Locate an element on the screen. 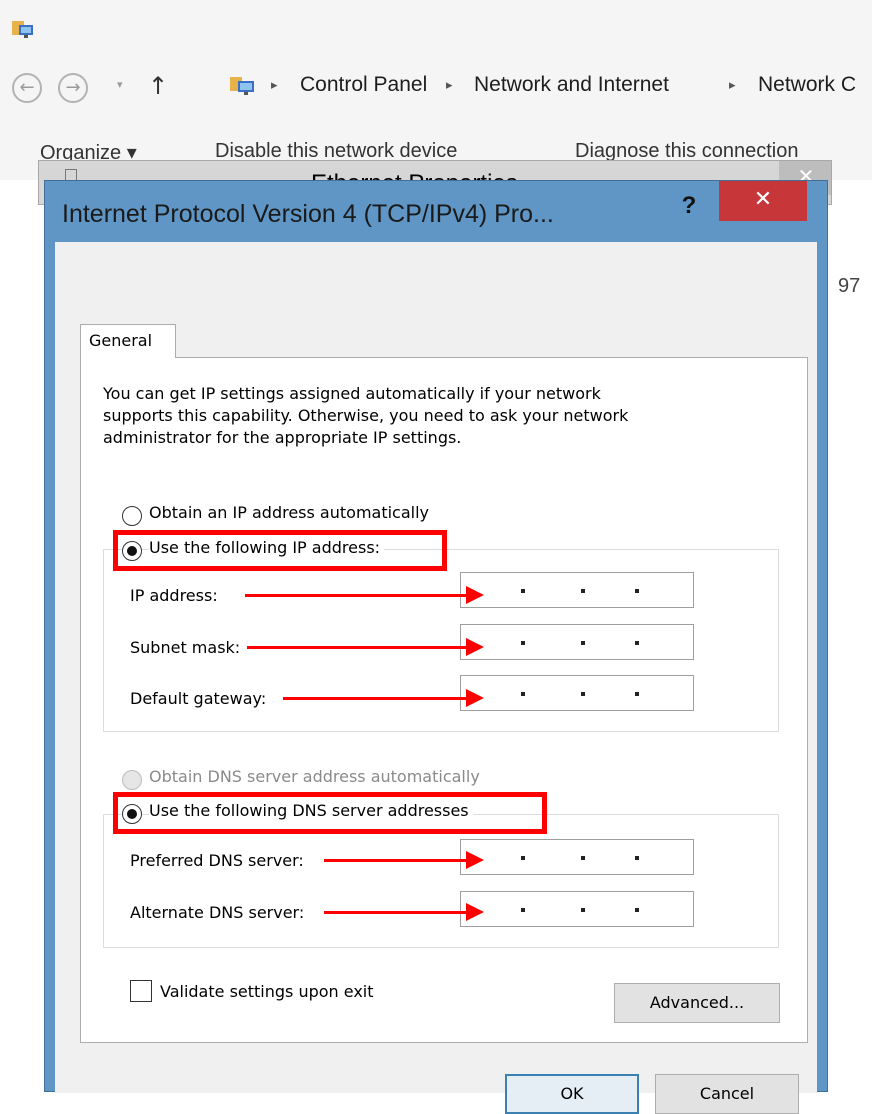 This screenshot has width=872, height=1114. back-button: ← is located at coordinates (27, 88).